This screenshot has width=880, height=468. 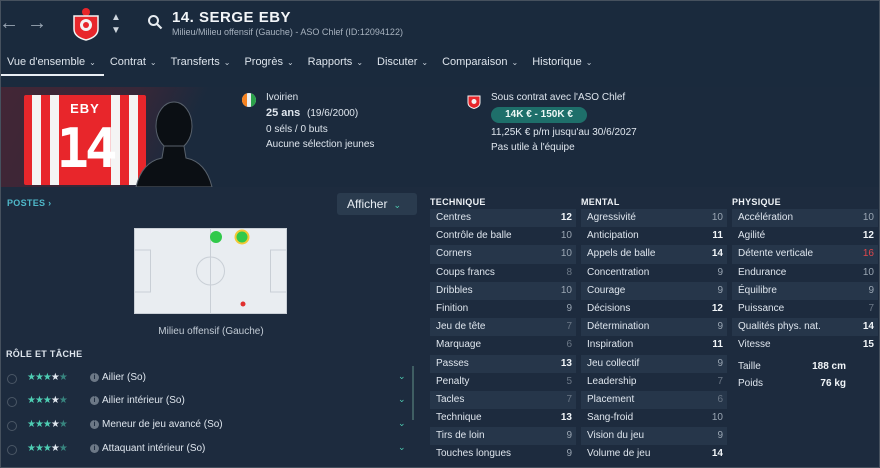 I want to click on attribute-value: 14, so click(x=717, y=254).